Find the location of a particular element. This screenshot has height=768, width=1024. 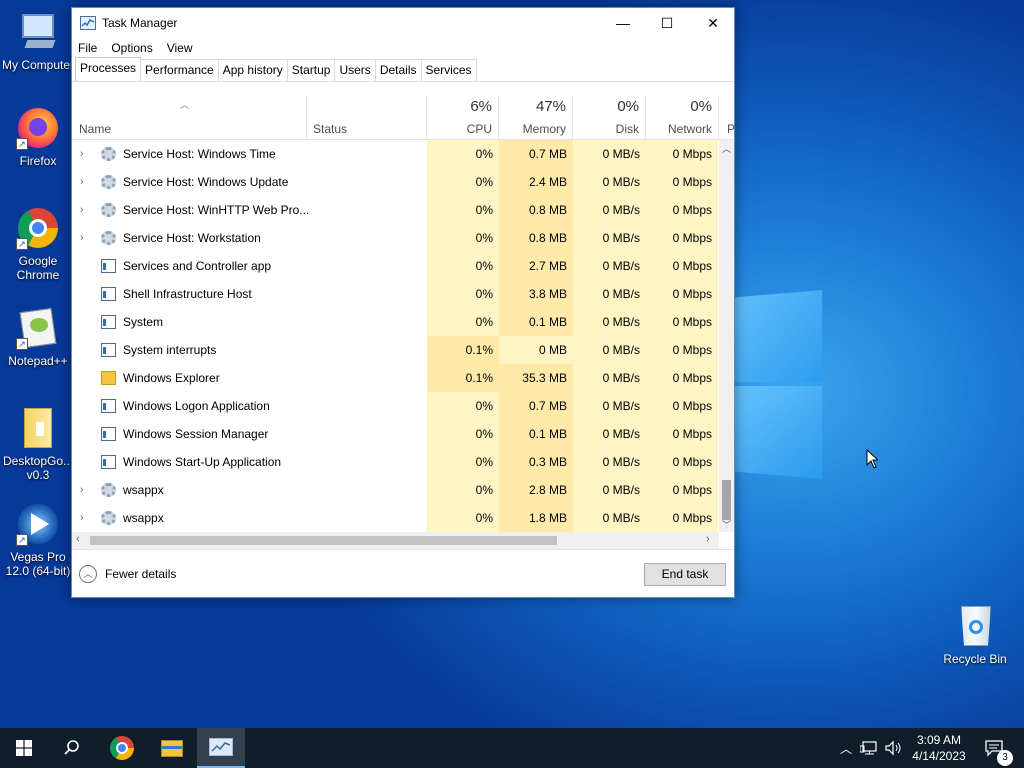

horizontal-scrollbar: ‹ › is located at coordinates (395, 540).